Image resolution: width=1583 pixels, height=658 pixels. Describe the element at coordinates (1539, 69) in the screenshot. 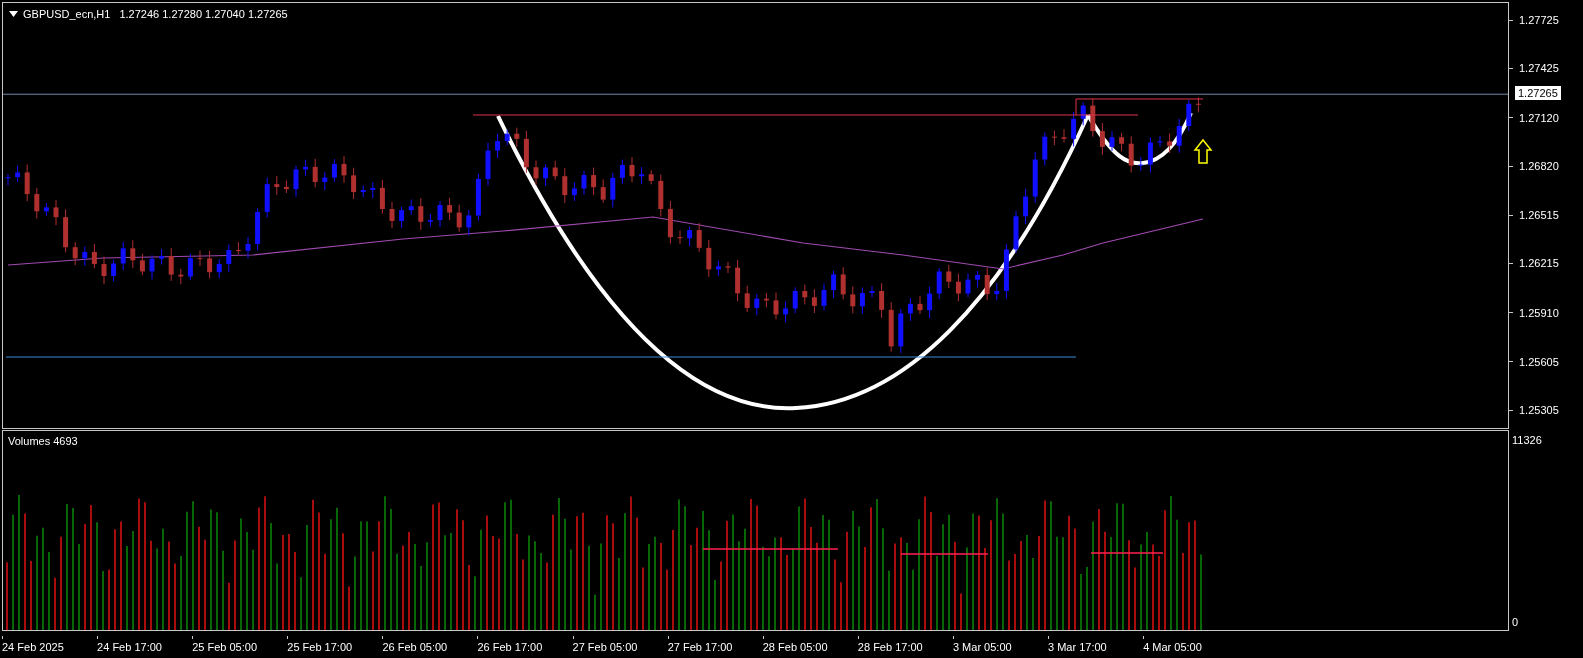

I see `price-axis-label: 1.27425` at that location.